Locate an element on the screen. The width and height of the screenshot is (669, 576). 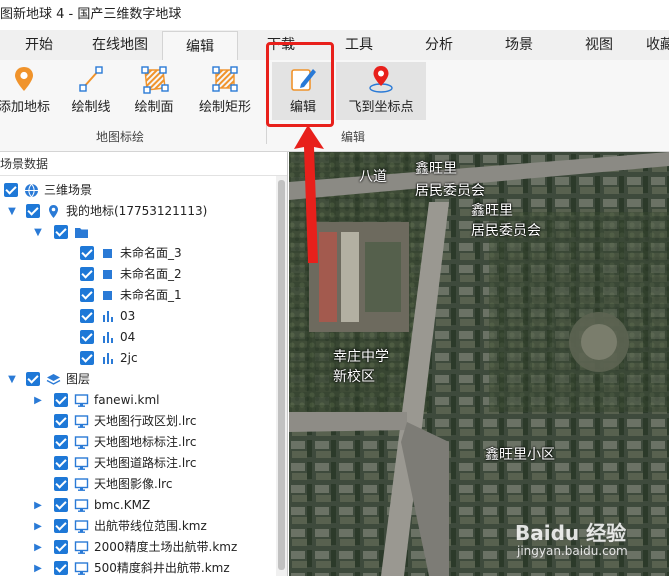
baidu-watermark-url: jingyan.baidu.com is located at coordinates (572, 551).